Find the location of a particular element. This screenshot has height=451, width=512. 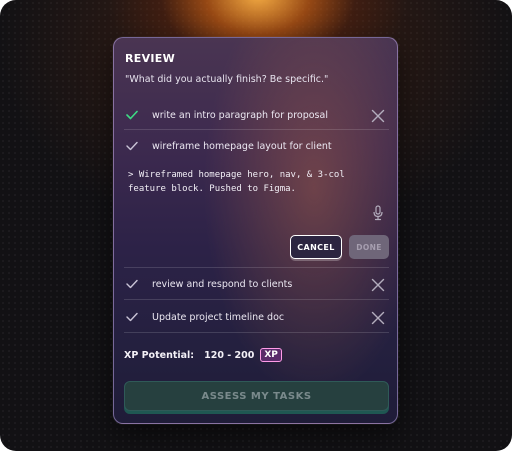

xp-label: XP Potential: is located at coordinates (159, 355).